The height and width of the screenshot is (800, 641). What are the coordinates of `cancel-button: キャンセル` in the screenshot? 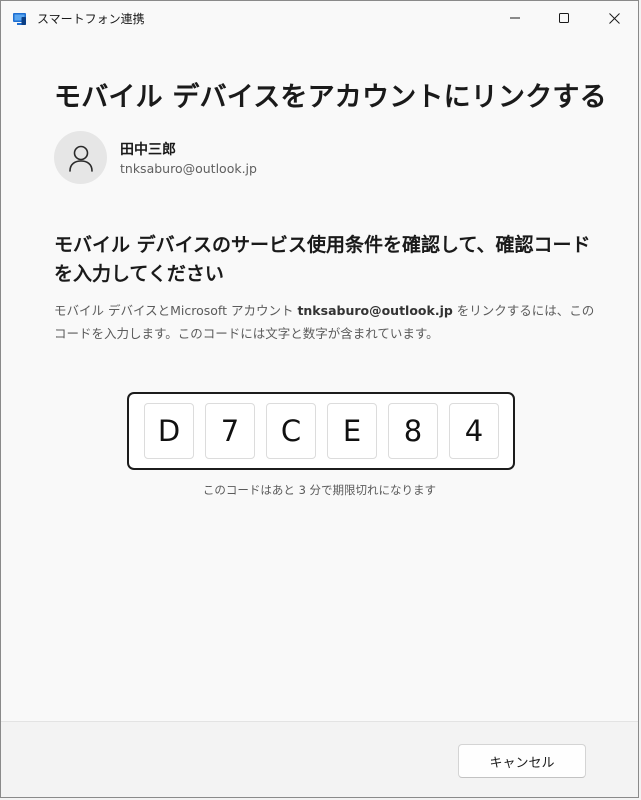 It's located at (522, 761).